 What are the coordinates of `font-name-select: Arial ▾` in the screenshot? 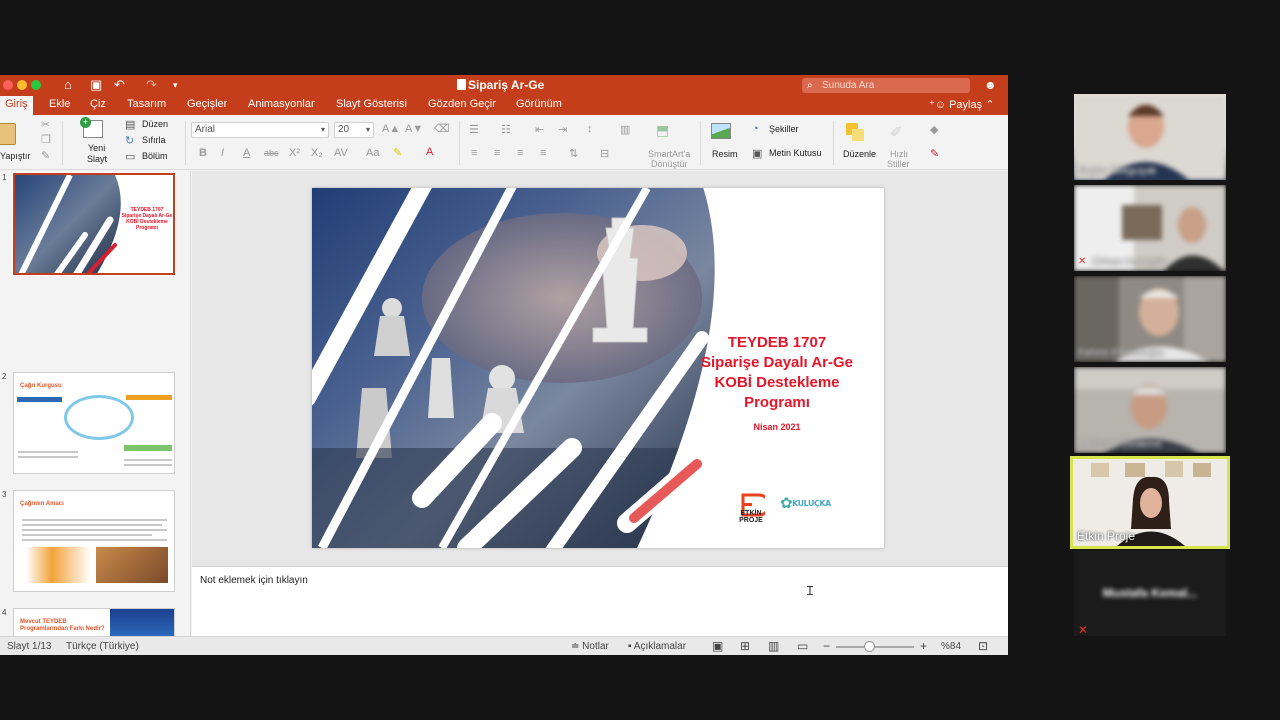 It's located at (260, 130).